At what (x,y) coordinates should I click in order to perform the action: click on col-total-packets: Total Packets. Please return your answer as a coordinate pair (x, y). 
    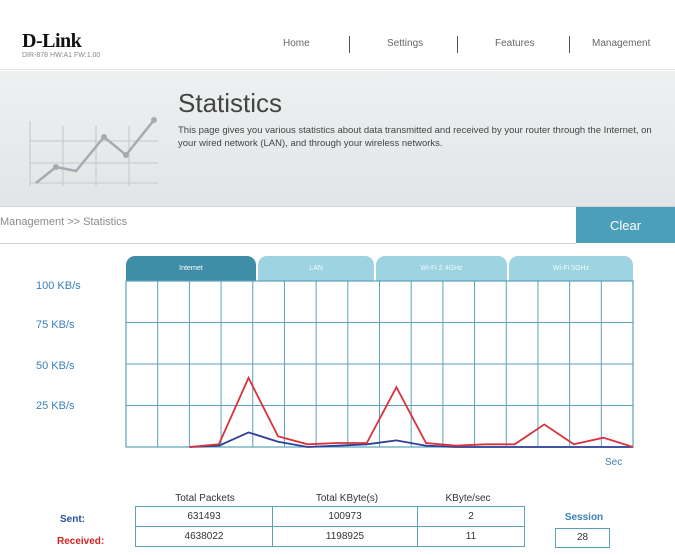
    Looking at the image, I should click on (205, 498).